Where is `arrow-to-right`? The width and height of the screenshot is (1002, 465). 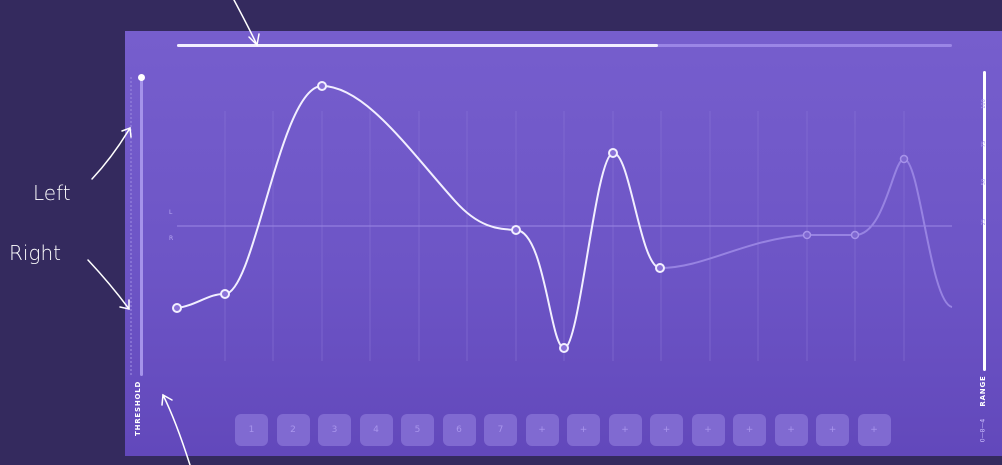
arrow-to-right is located at coordinates (108, 284).